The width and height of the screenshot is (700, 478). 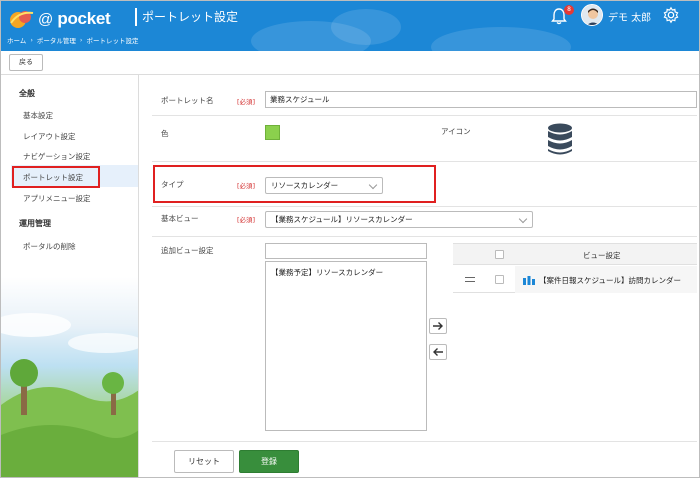 I want to click on color-label: 色, so click(x=165, y=133).